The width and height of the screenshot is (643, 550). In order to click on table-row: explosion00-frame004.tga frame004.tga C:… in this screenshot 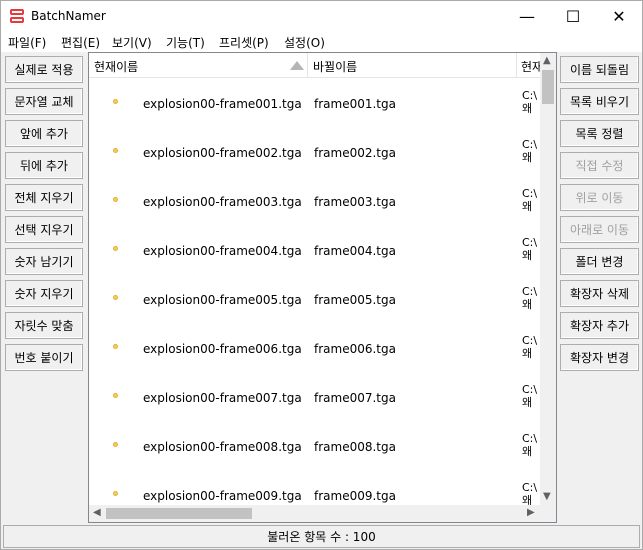, I will do `click(315, 250)`.